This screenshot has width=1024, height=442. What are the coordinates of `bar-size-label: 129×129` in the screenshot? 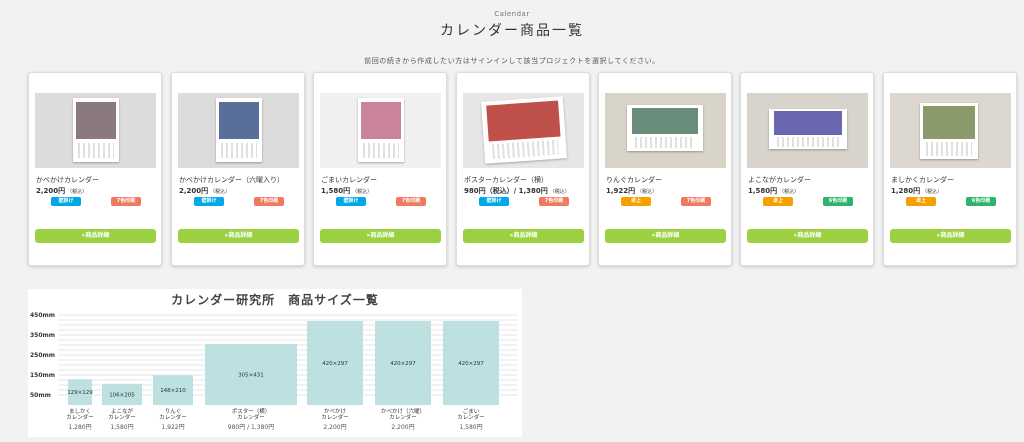 It's located at (80, 393).